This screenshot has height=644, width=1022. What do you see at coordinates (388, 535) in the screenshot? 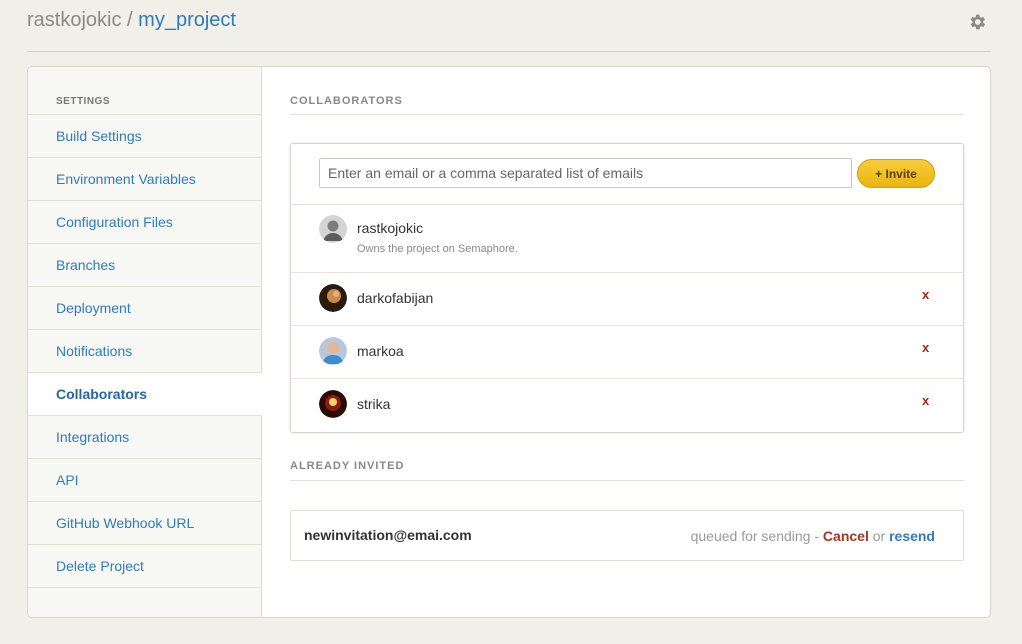
I see `invited-email: newinvitation@emai.com` at bounding box center [388, 535].